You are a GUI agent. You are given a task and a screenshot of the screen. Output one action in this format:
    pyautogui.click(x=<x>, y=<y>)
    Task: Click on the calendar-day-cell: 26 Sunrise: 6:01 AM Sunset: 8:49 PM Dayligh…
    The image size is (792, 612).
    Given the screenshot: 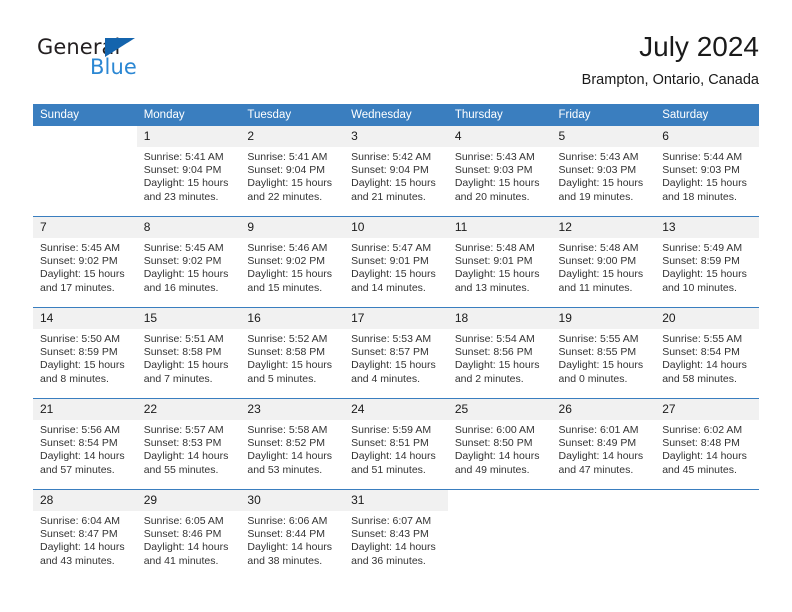 What is the action you would take?
    pyautogui.click(x=603, y=444)
    